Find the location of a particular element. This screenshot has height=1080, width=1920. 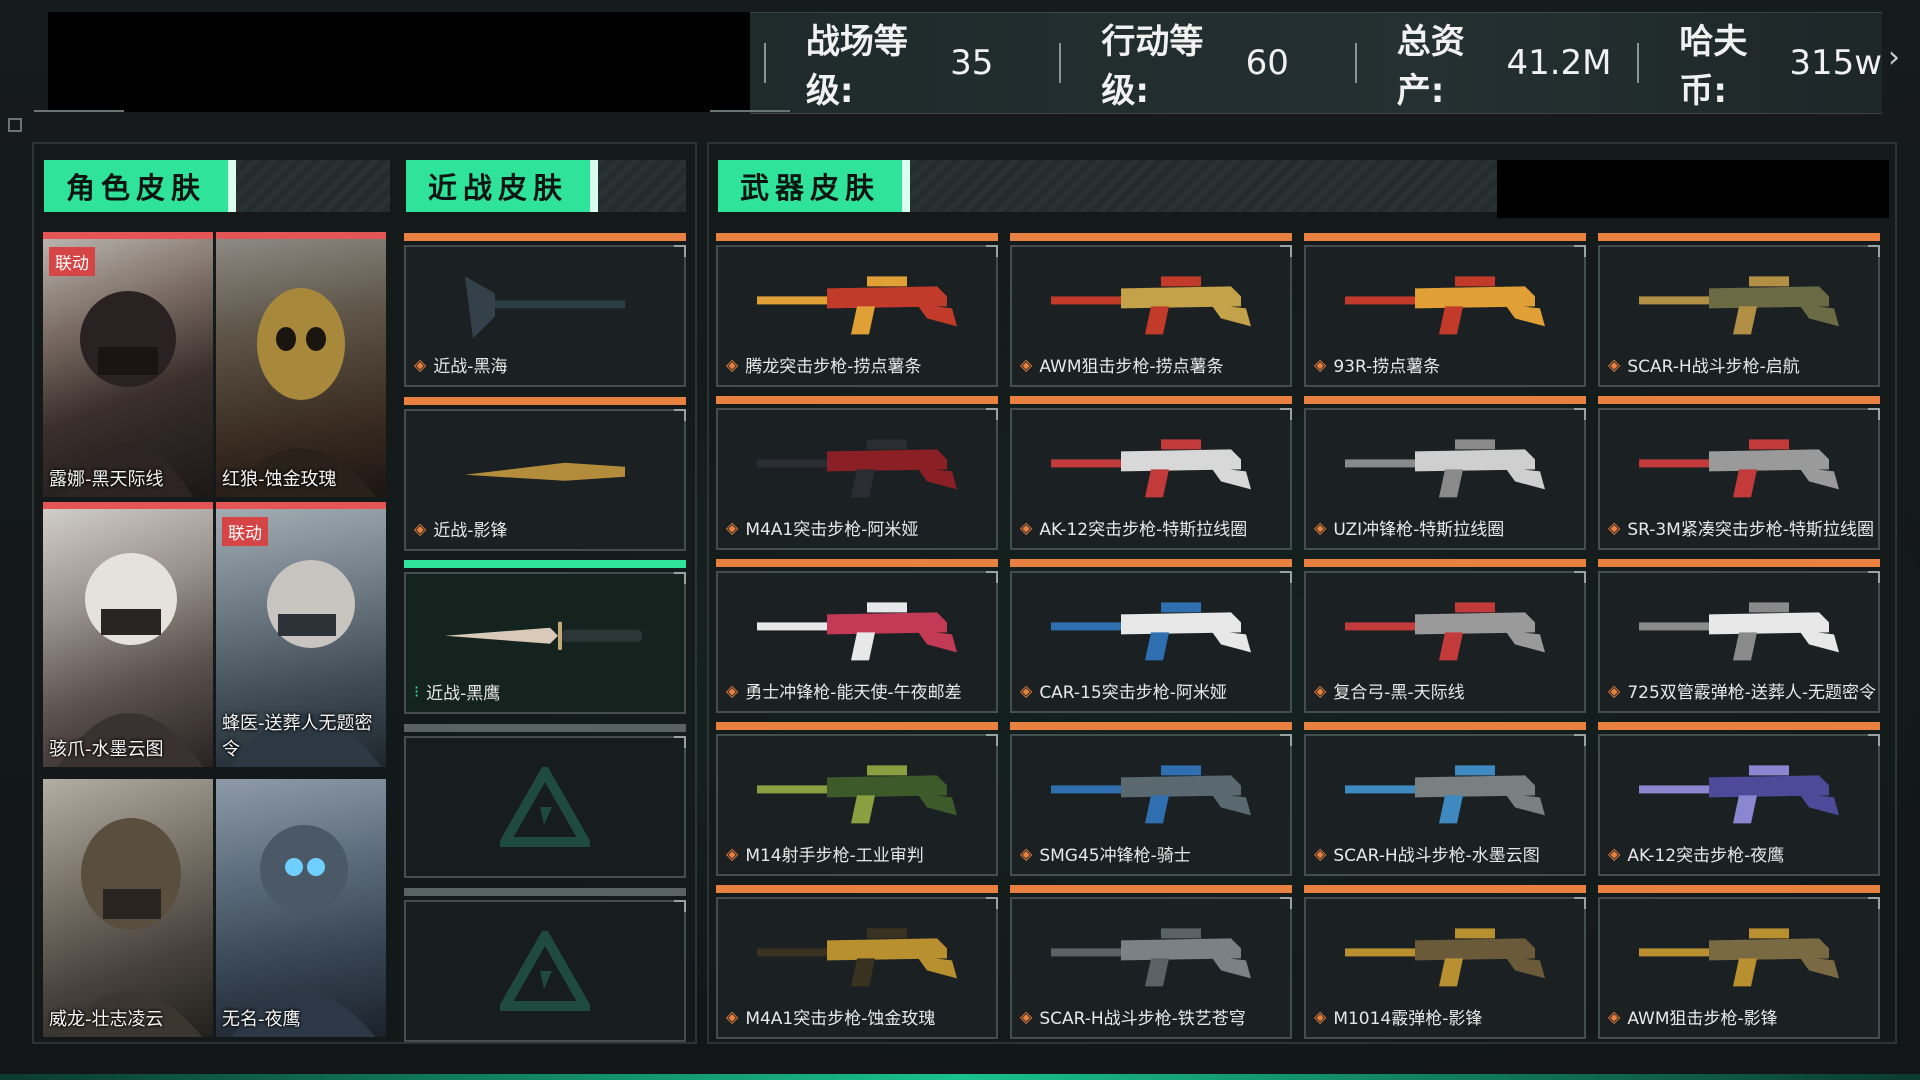

item-name: 勇士冲锋枪-能天使-午夜邮差 is located at coordinates (853, 693).